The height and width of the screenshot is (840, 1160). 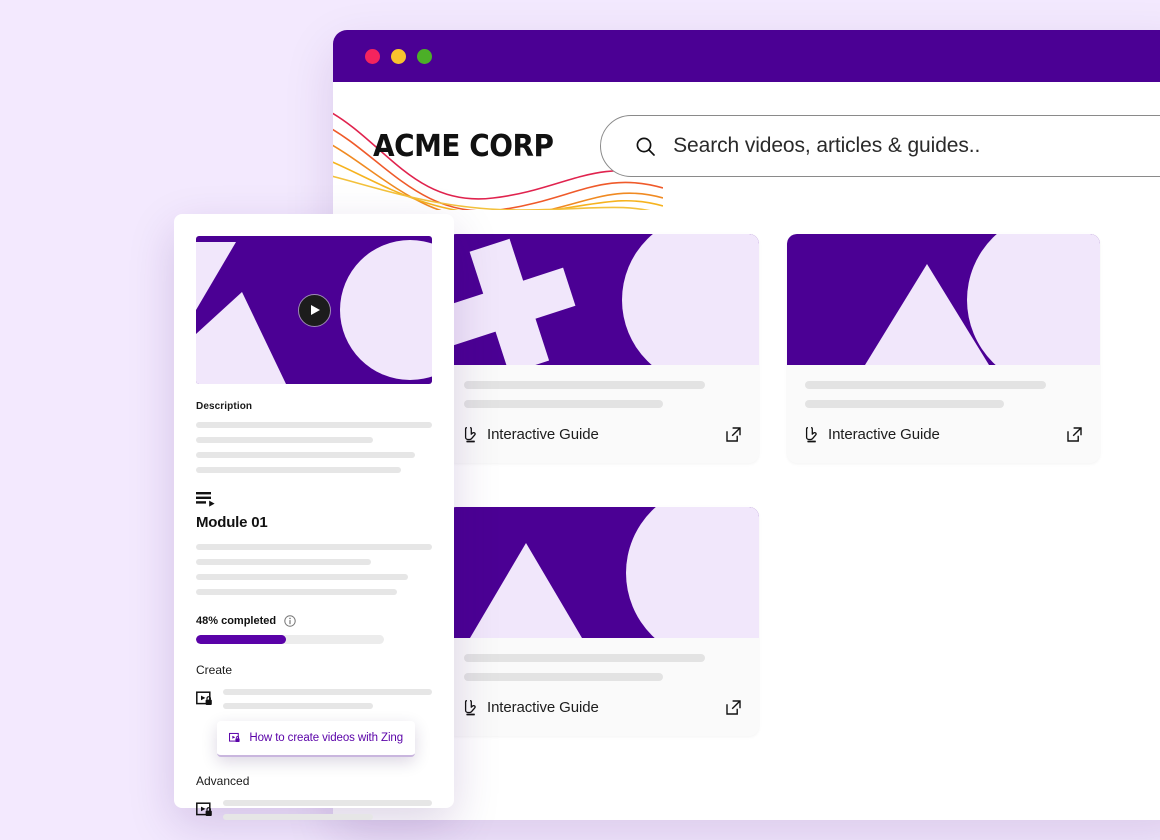 What do you see at coordinates (241, 639) in the screenshot?
I see `progress-bar-fill` at bounding box center [241, 639].